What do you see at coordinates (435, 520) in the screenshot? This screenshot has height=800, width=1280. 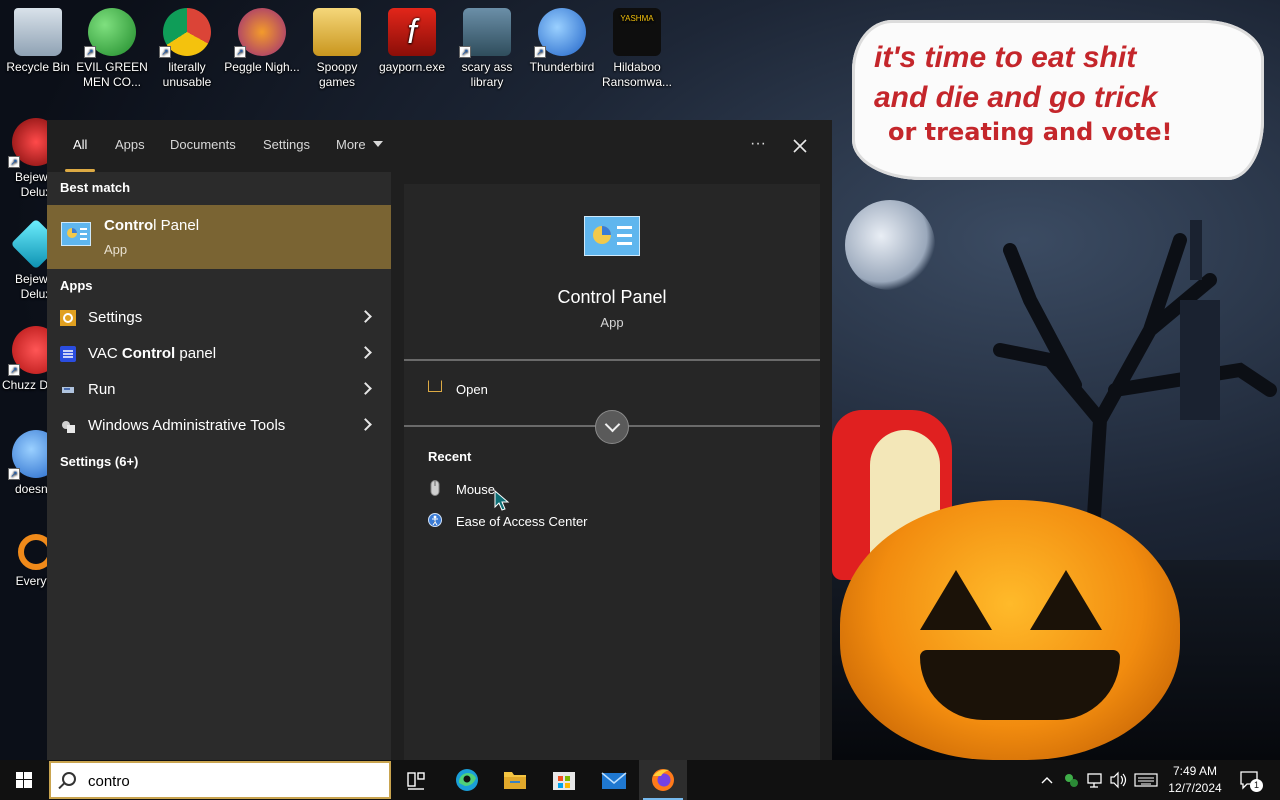 I see `ease-of-access-icon` at bounding box center [435, 520].